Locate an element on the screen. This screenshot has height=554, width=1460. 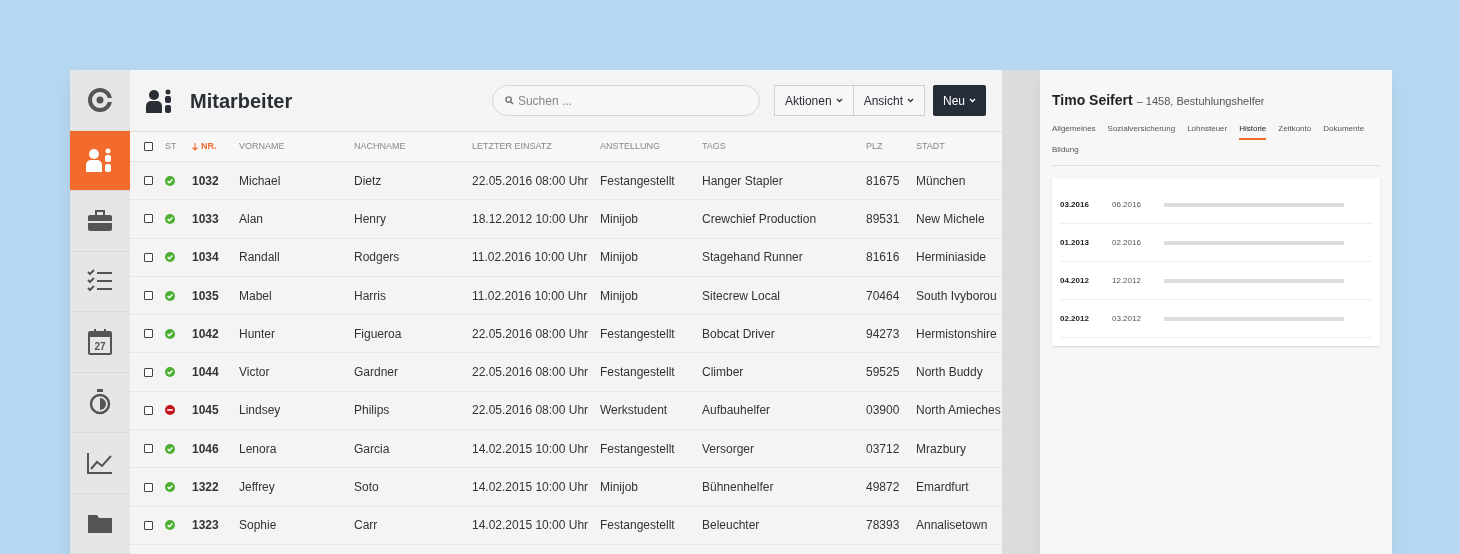
table-cell-text: Hermistonshire is located at coordinates (957, 334).